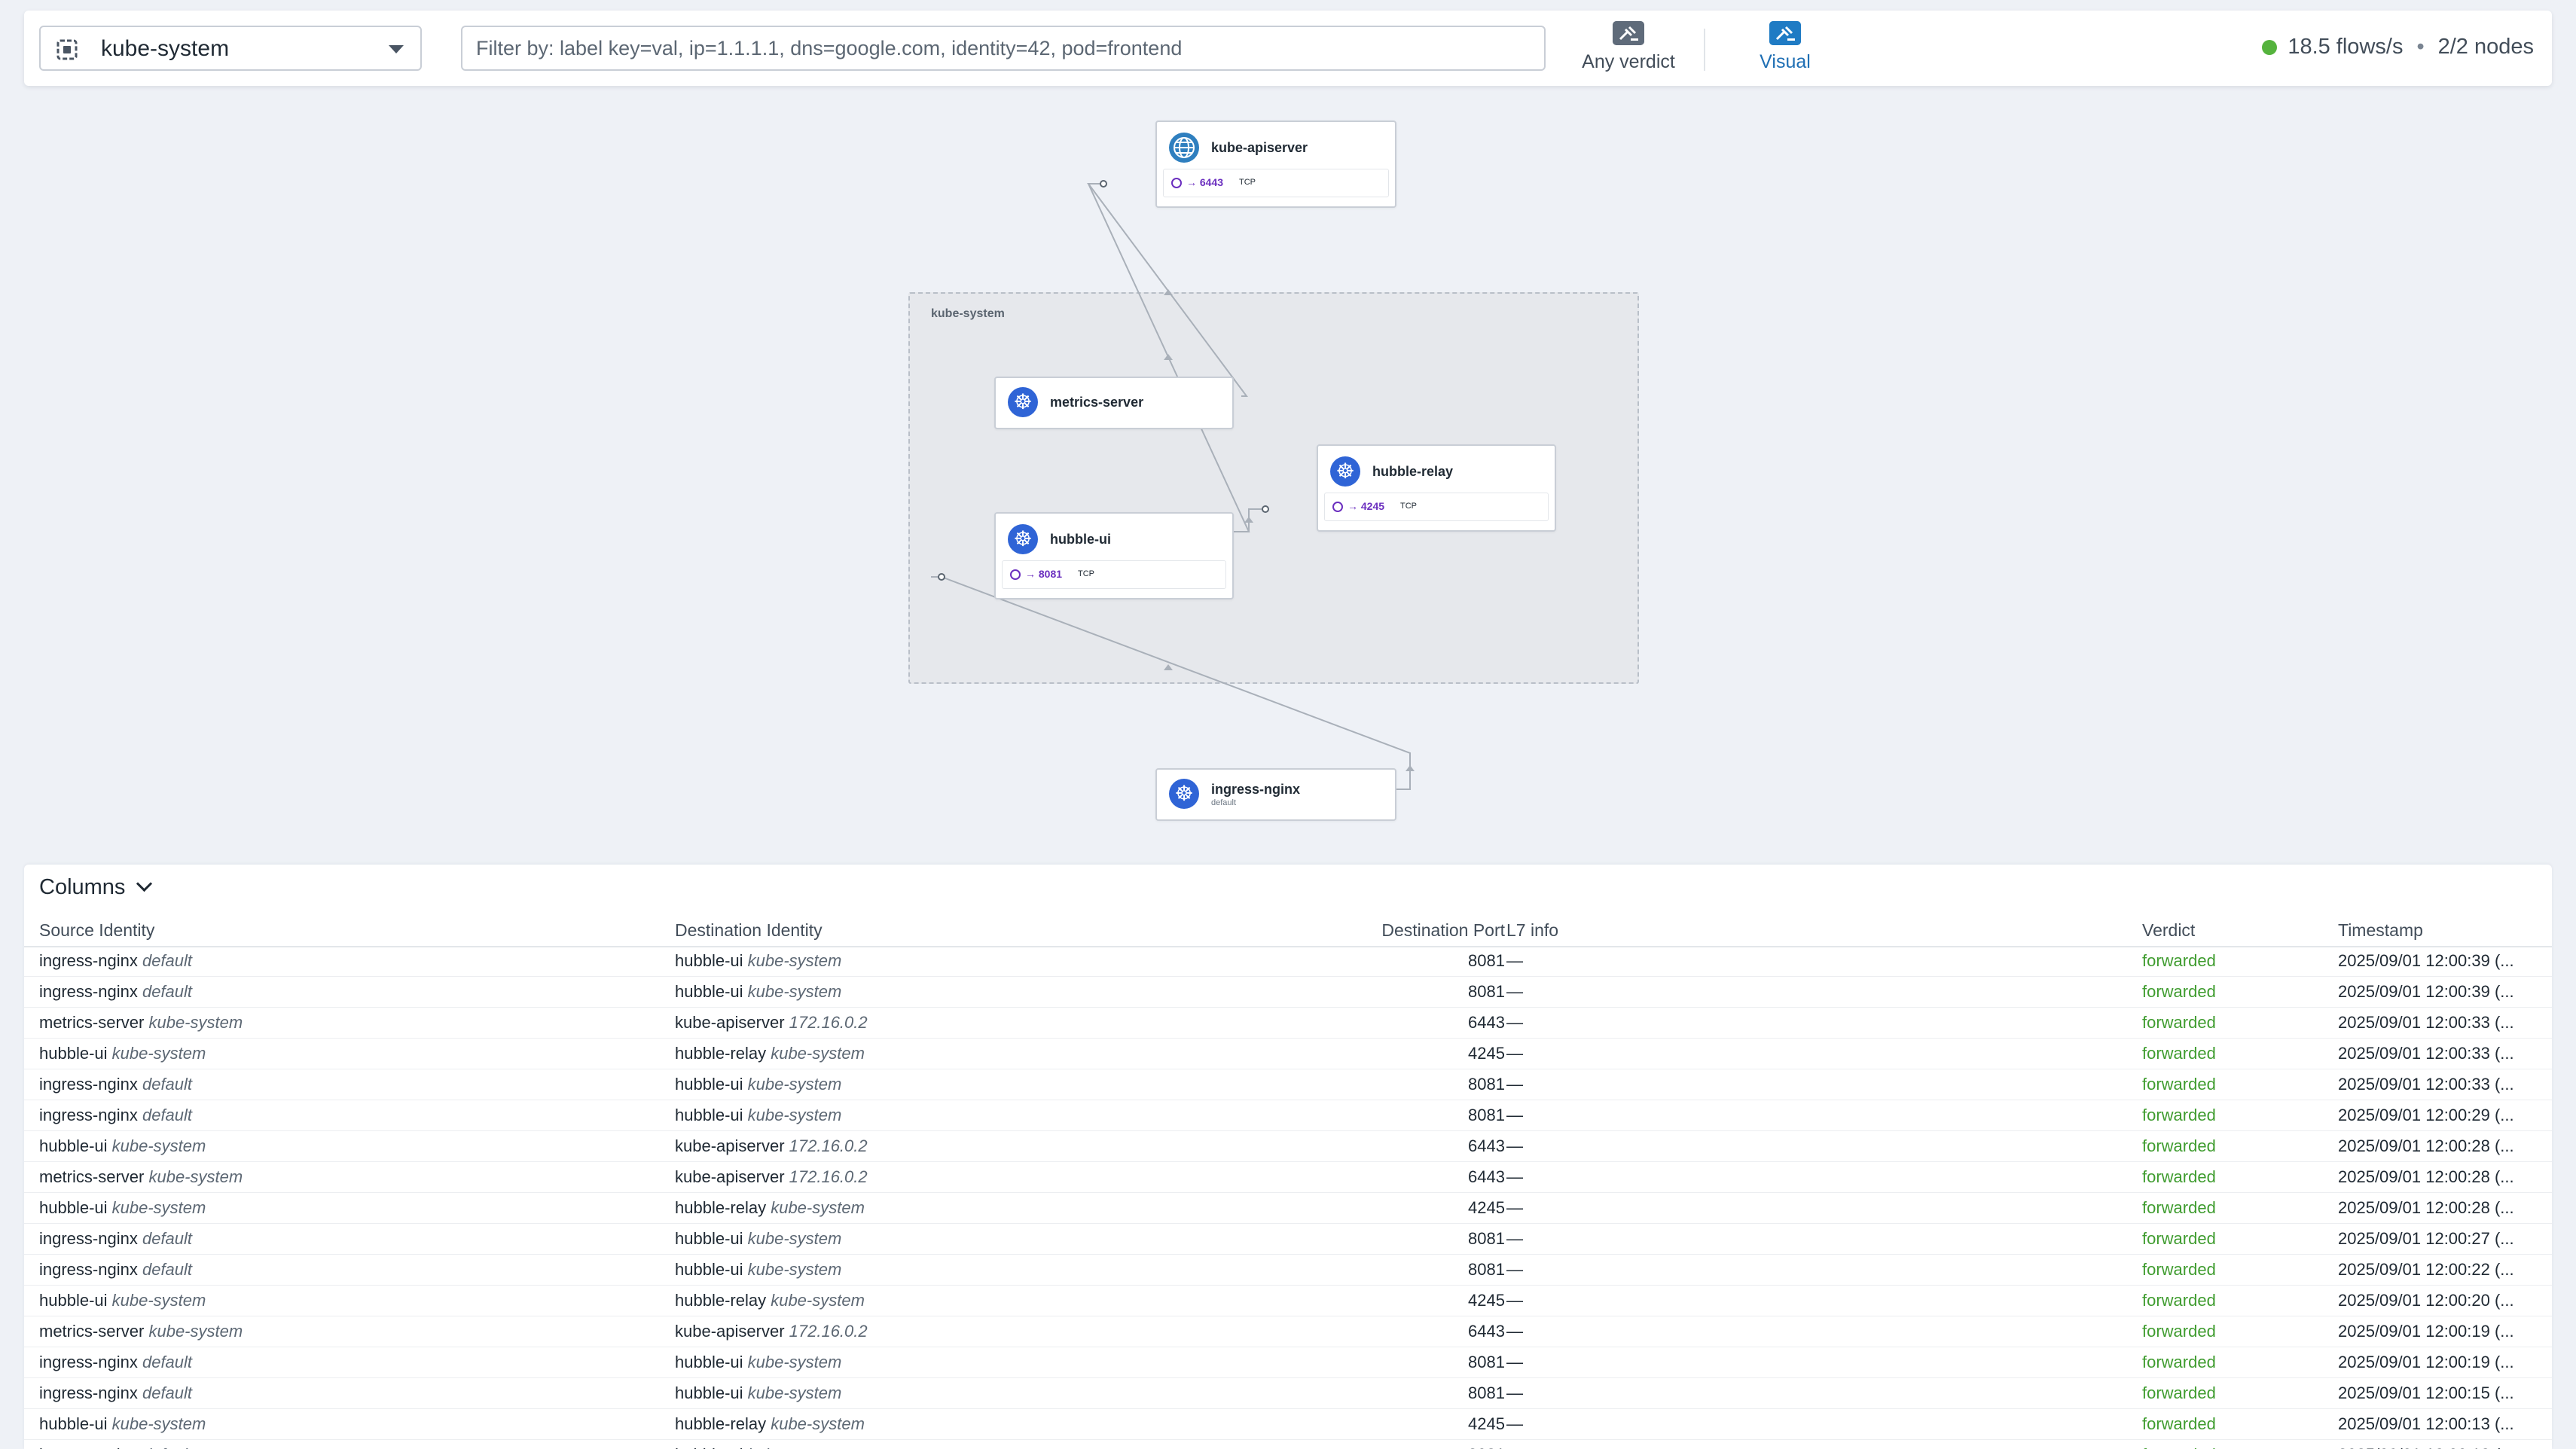 The image size is (2576, 1449). What do you see at coordinates (1276, 794) in the screenshot?
I see `node-ingress-nginx: ☸ ingress-nginx default` at bounding box center [1276, 794].